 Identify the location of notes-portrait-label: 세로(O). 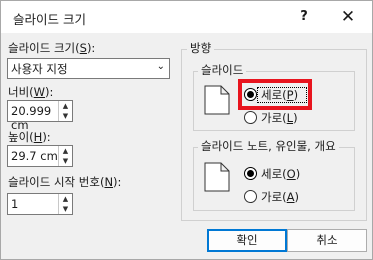
(280, 174).